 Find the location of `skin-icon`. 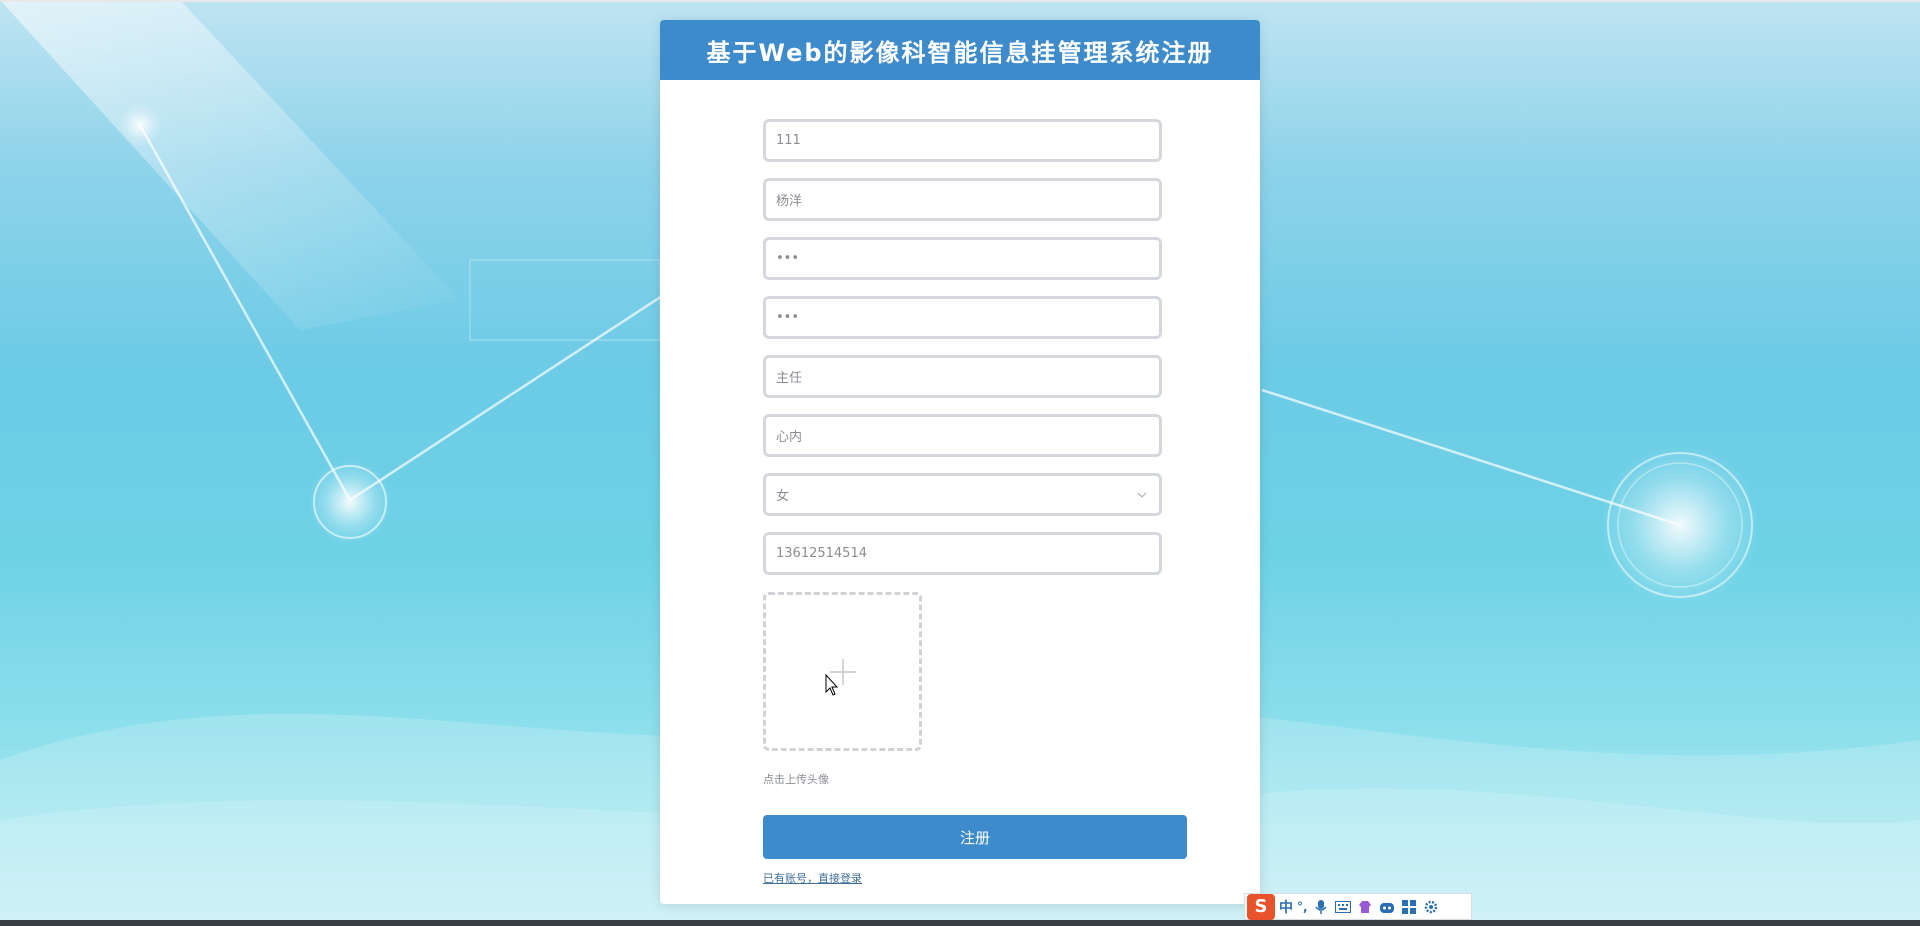

skin-icon is located at coordinates (1365, 907).